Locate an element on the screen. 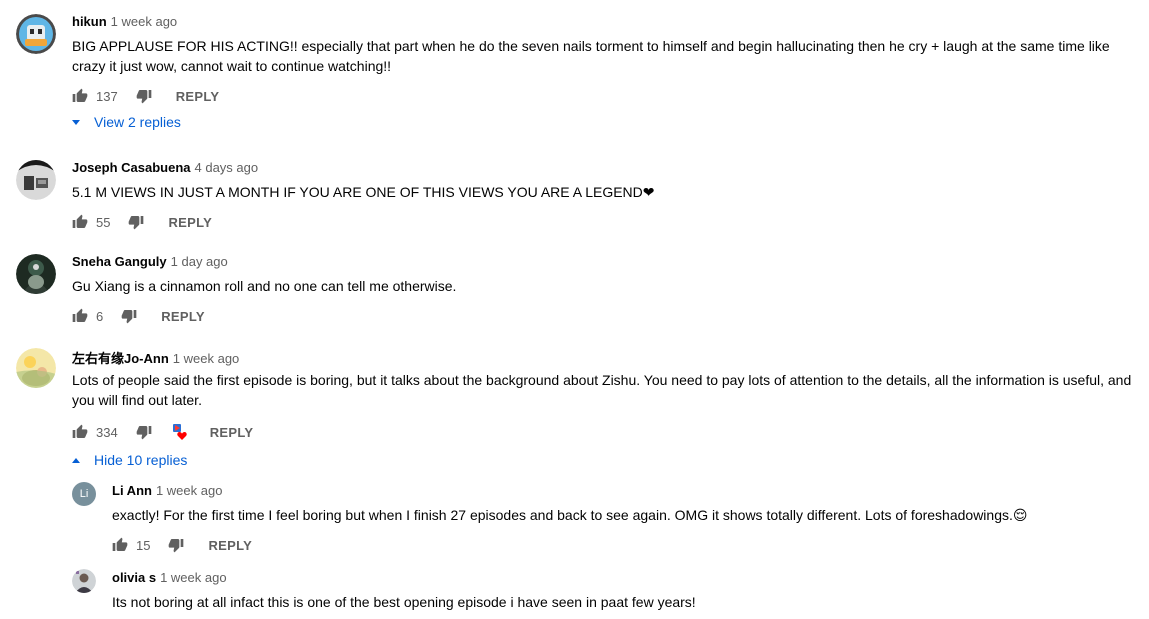 The width and height of the screenshot is (1149, 619). comment-author: Sneha Ganguly is located at coordinates (119, 261).